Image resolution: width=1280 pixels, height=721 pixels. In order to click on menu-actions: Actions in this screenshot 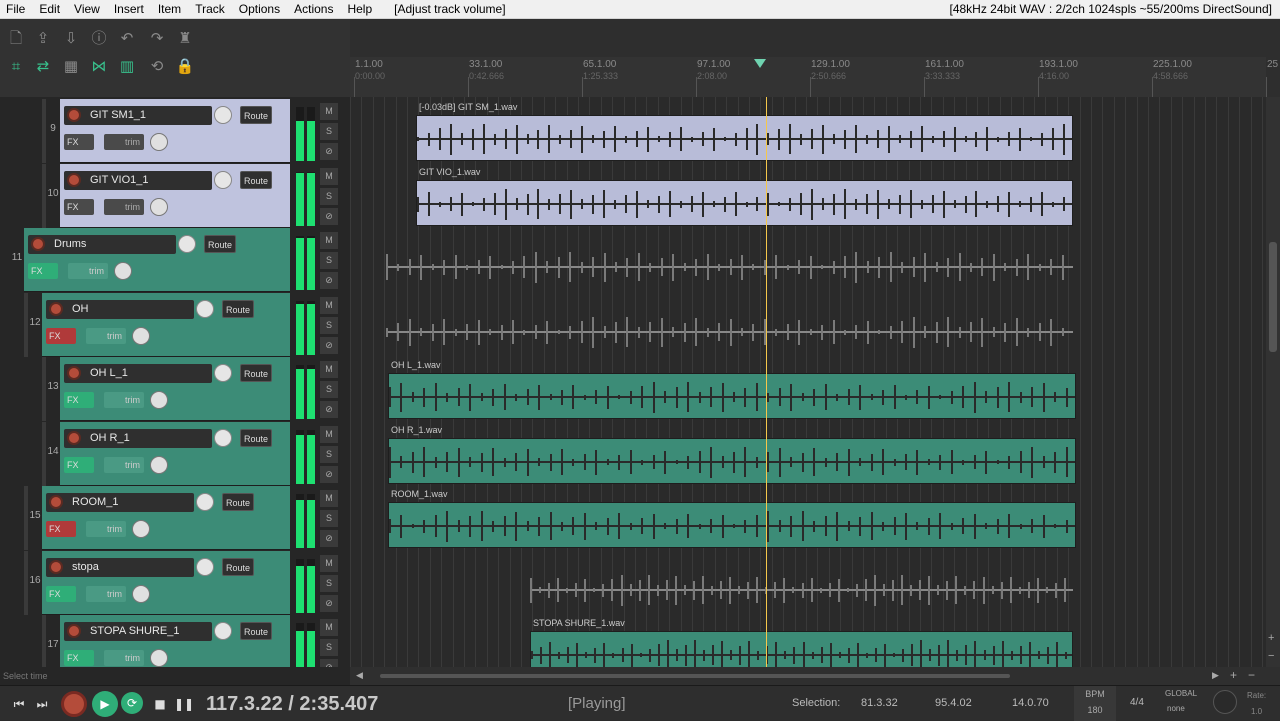, I will do `click(313, 9)`.